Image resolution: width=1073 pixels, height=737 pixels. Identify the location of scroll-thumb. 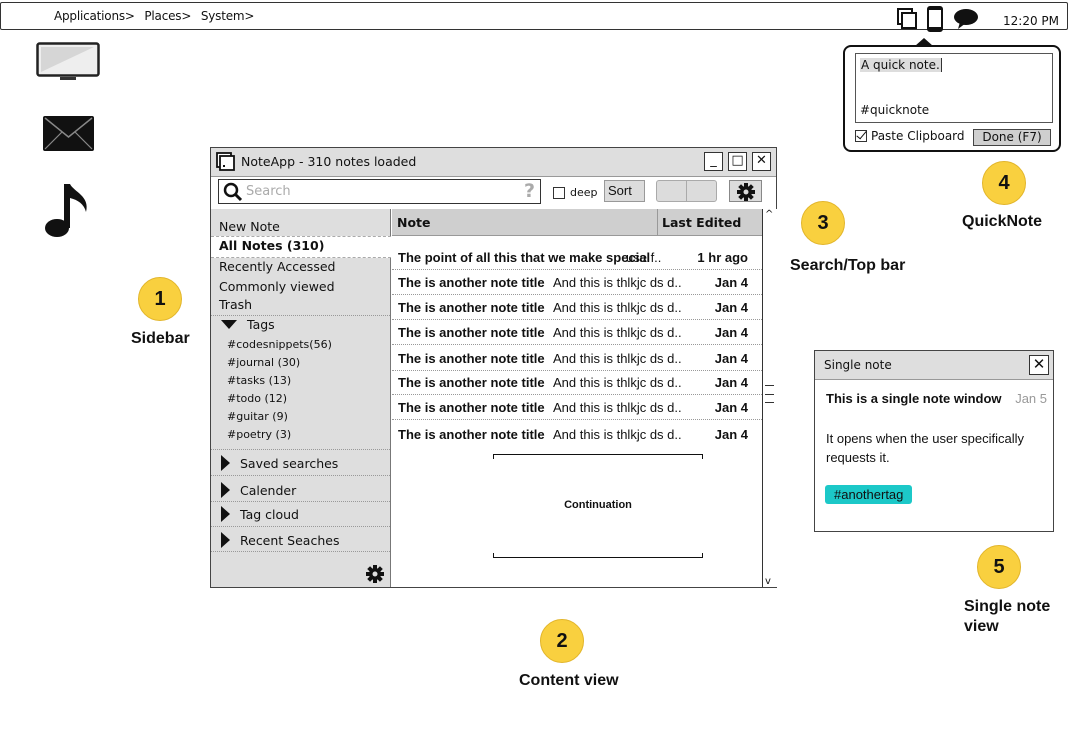
(769, 398).